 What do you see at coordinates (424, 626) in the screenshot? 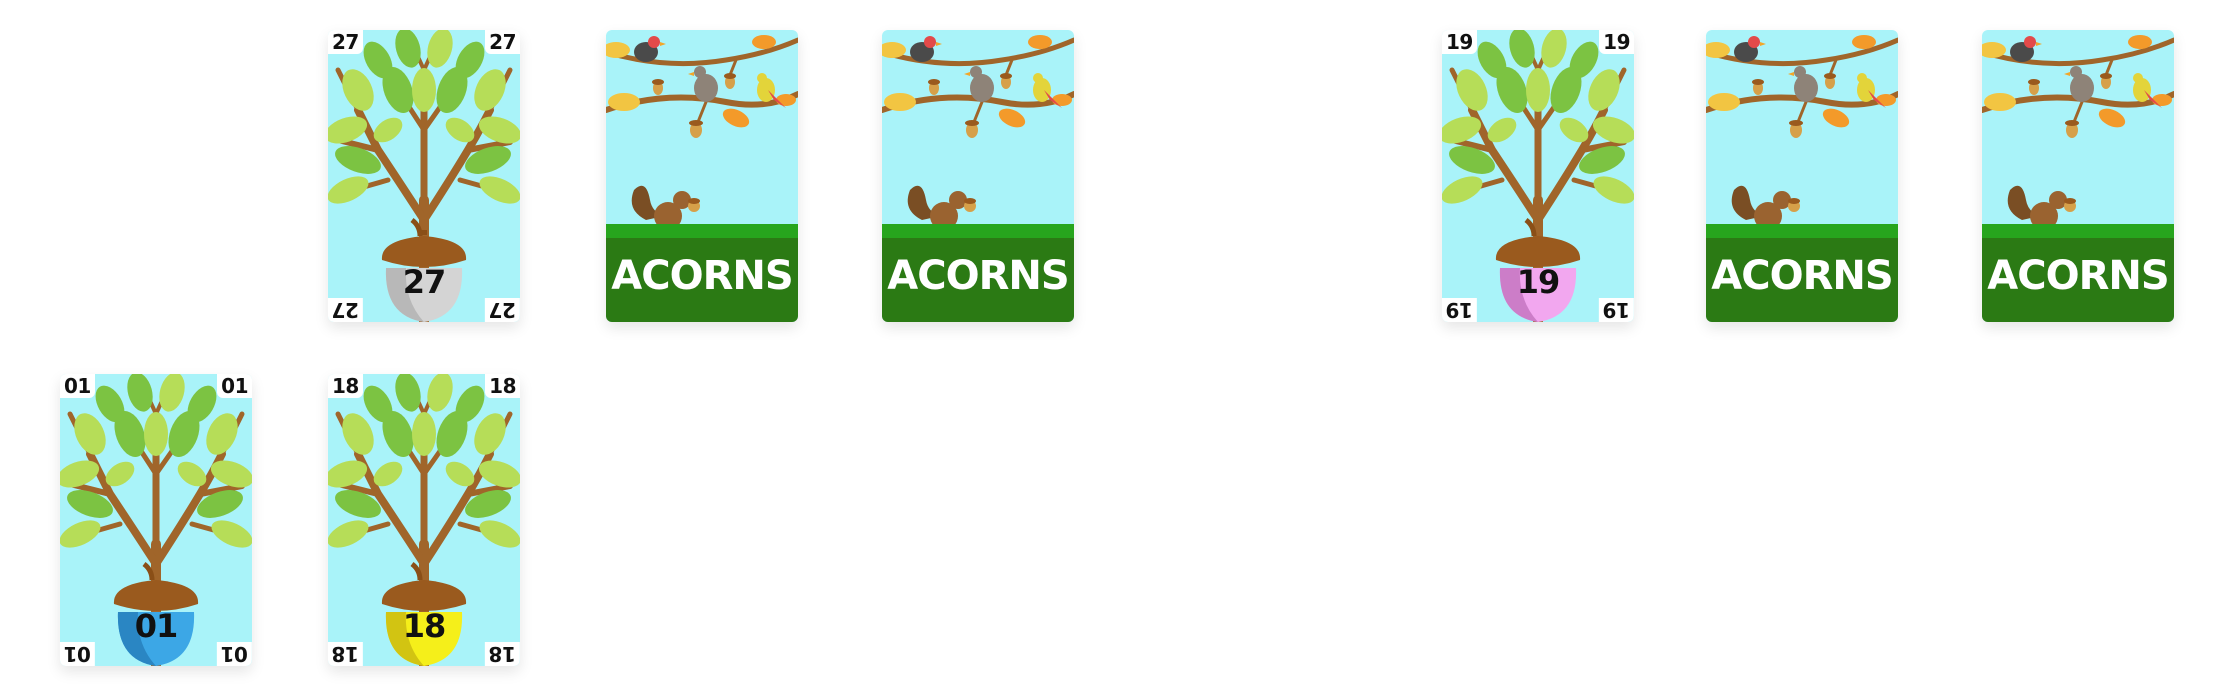
I see `card-number: 18` at bounding box center [424, 626].